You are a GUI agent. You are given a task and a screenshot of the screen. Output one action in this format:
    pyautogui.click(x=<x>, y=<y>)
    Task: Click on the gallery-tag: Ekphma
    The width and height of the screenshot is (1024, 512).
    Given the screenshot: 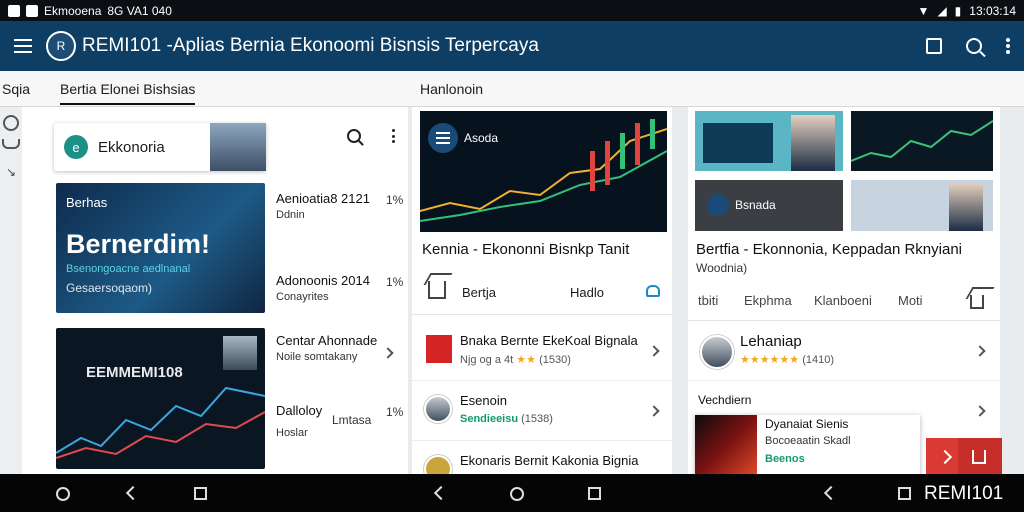 What is the action you would take?
    pyautogui.click(x=768, y=300)
    